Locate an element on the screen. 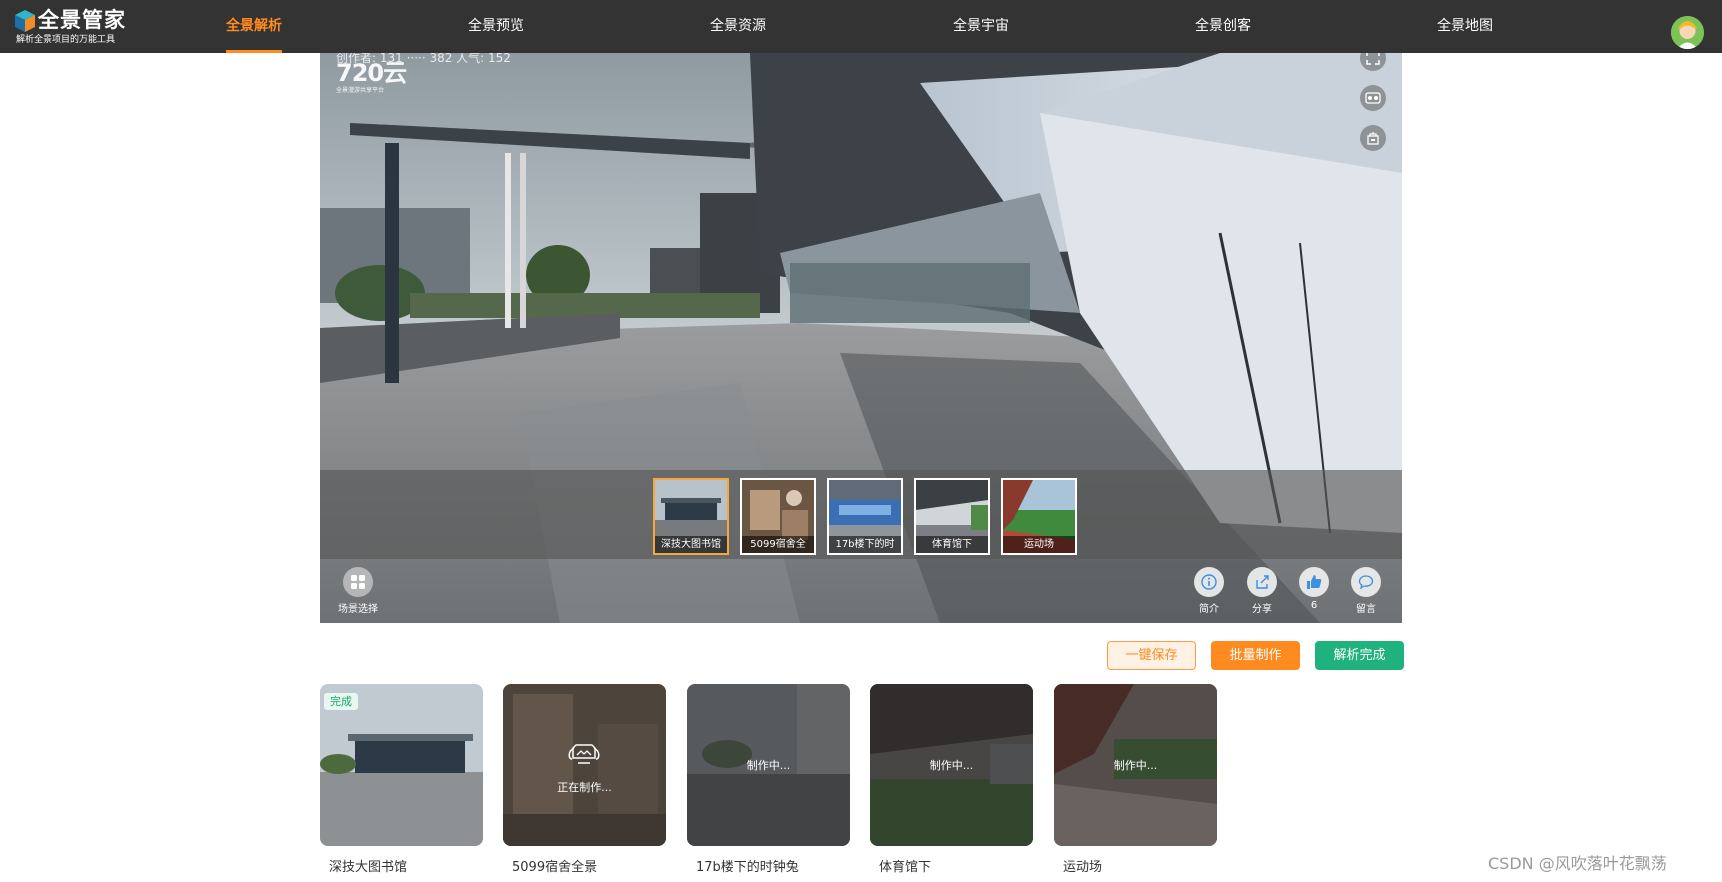  thumbnail-caption: 体育馆下 is located at coordinates (952, 544).